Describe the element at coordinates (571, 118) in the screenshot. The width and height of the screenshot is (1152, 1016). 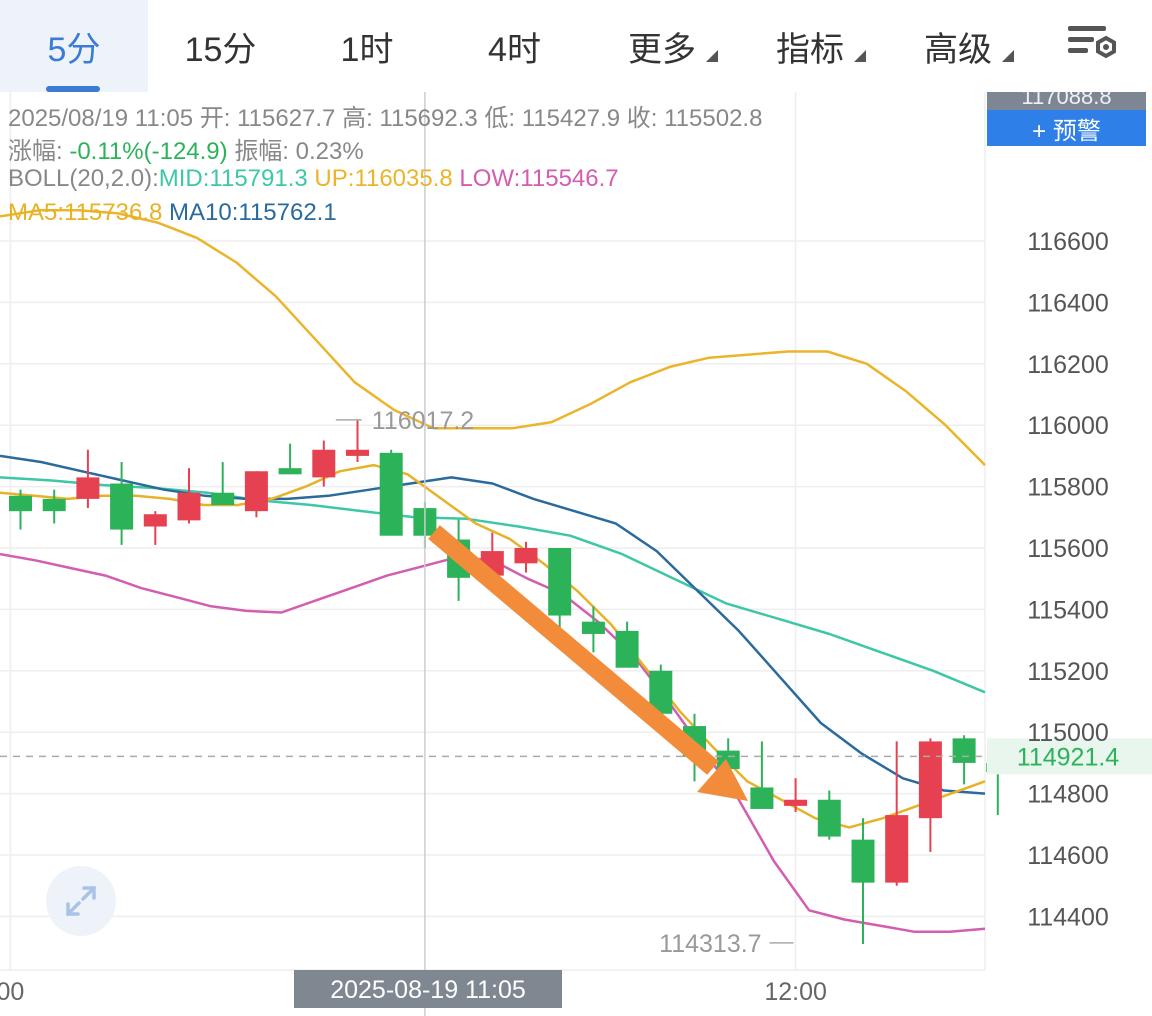
I see `low-value: 115427.9` at that location.